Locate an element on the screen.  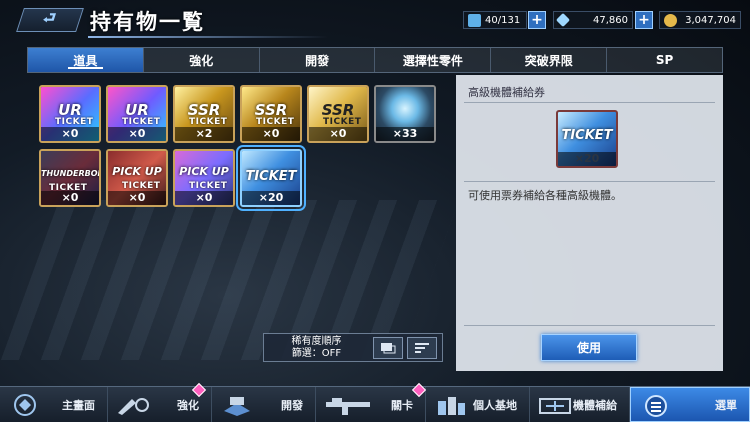
sort-direction-button is located at coordinates (422, 347).